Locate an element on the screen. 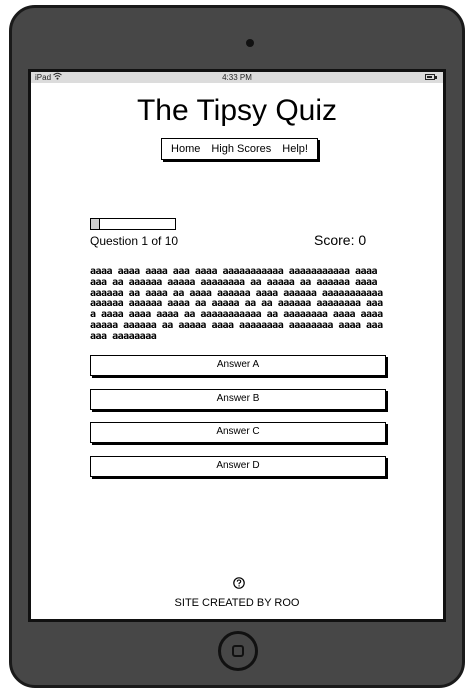 This screenshot has height=696, width=475. nav-high-scores-link: High Scores is located at coordinates (241, 149).